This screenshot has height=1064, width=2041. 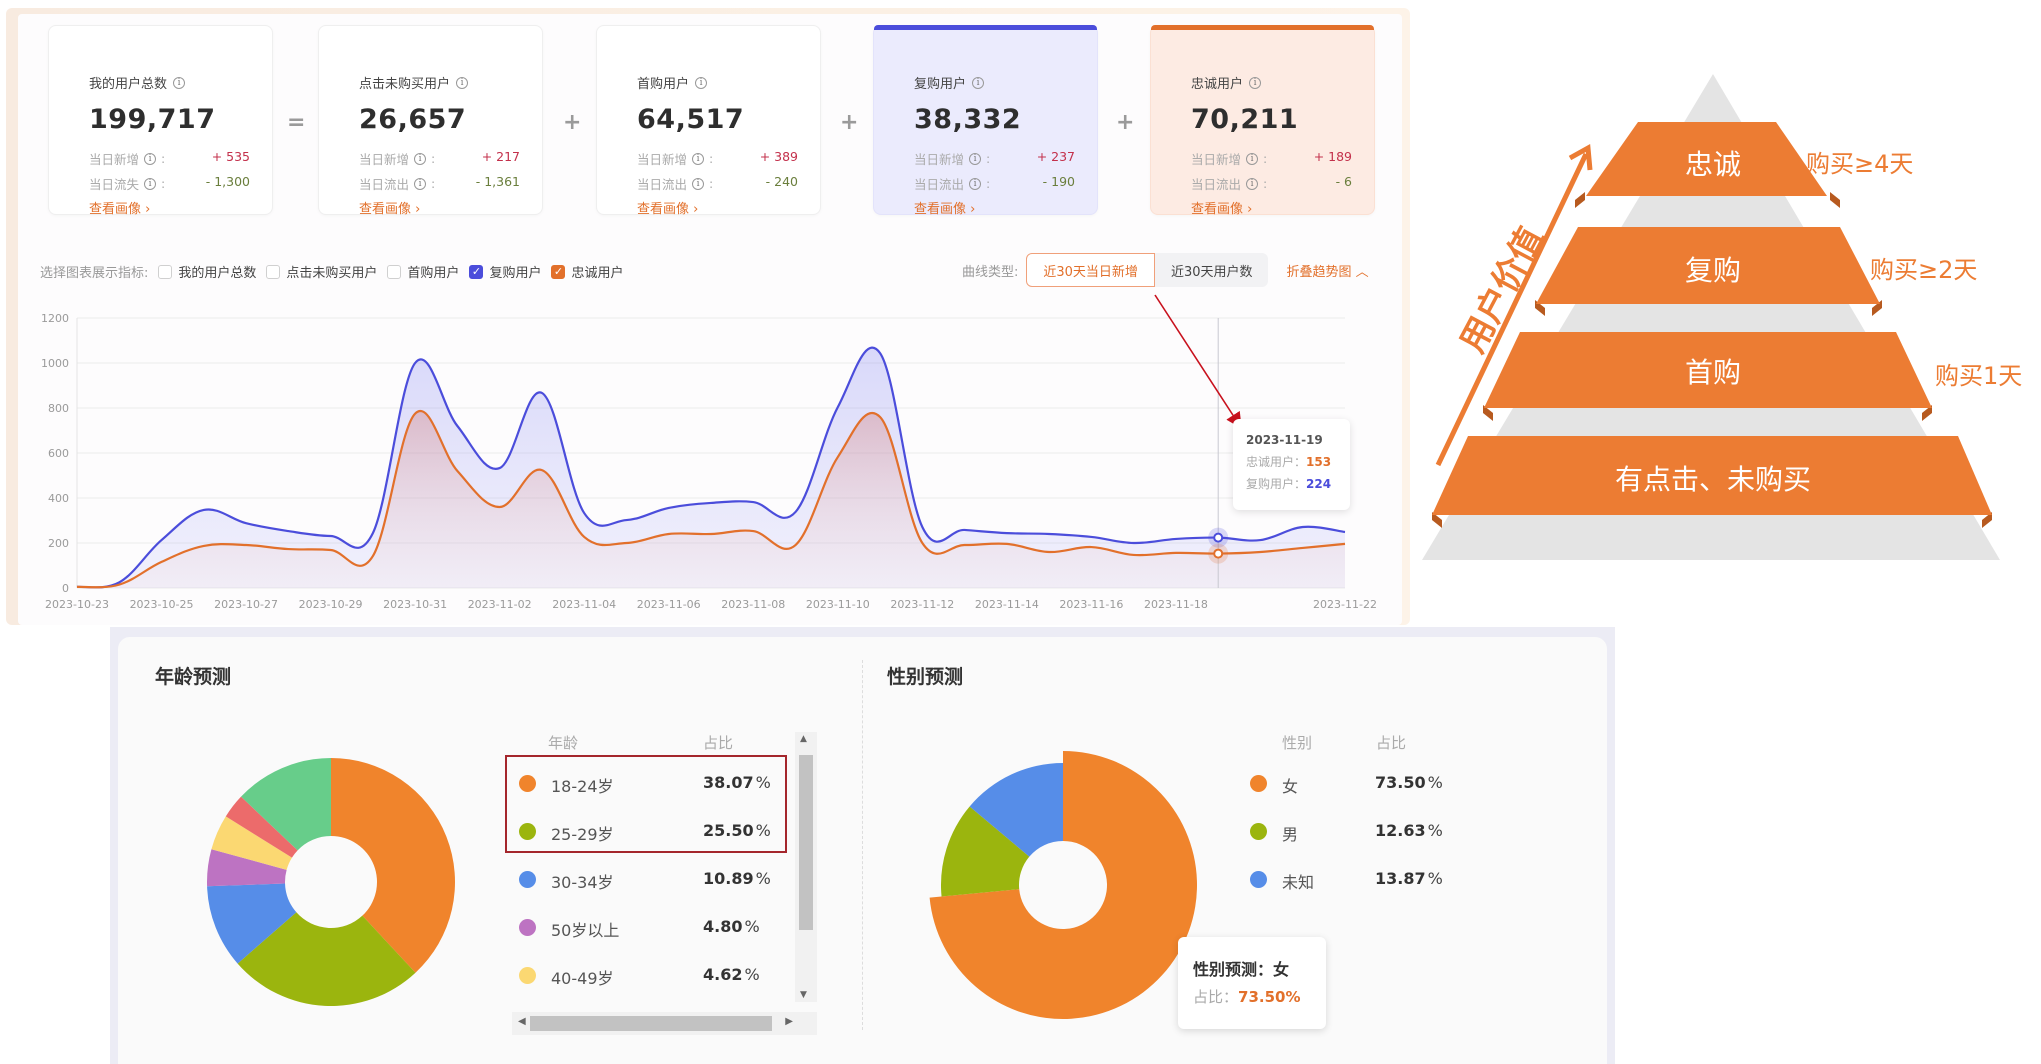 I want to click on metric-option: 我的用户总数, so click(x=207, y=271).